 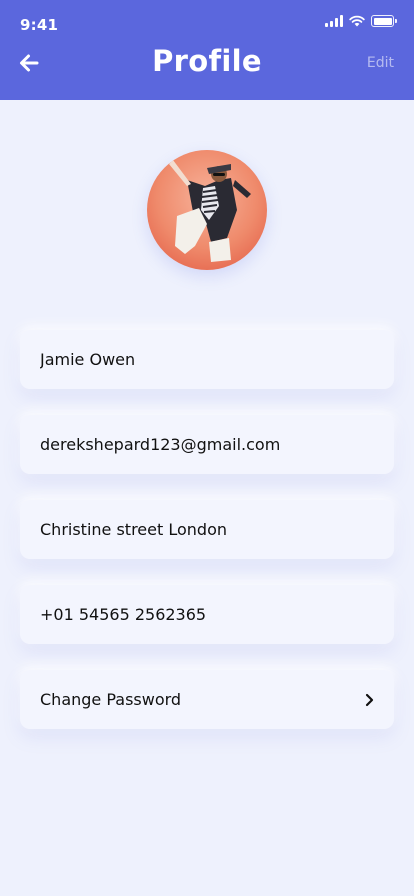 What do you see at coordinates (88, 359) in the screenshot?
I see `name-value: Jamie Owen` at bounding box center [88, 359].